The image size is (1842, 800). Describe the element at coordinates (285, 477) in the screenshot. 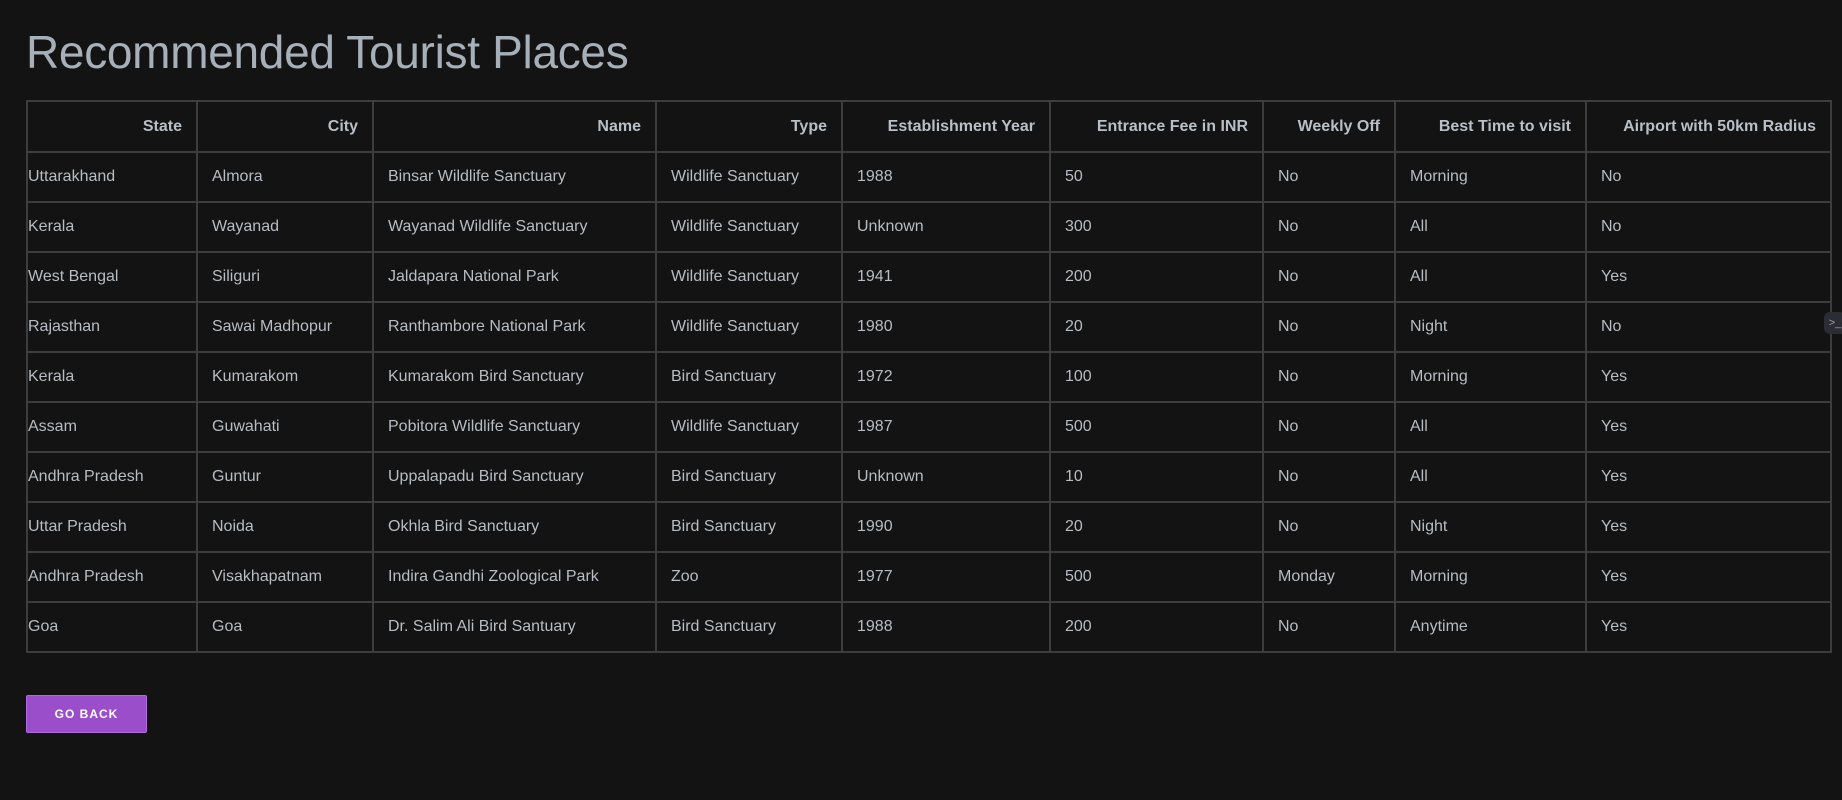

I see `cell-city: Guntur` at that location.